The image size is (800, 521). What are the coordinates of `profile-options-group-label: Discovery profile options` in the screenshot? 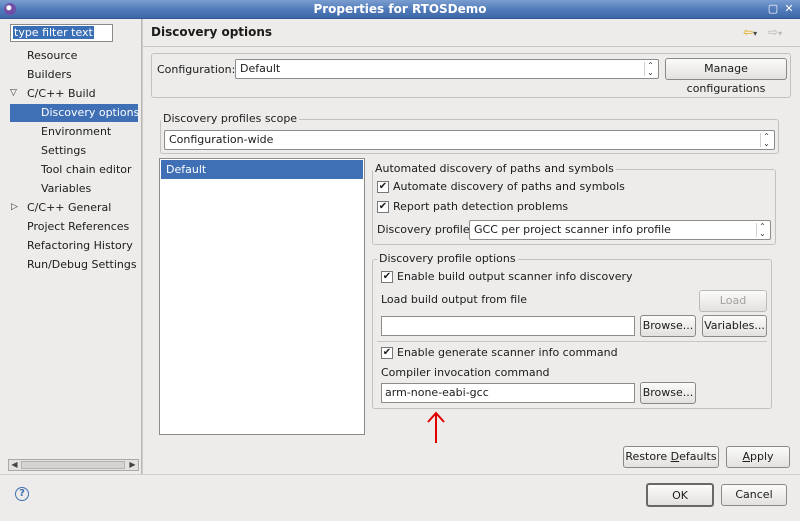 It's located at (447, 258).